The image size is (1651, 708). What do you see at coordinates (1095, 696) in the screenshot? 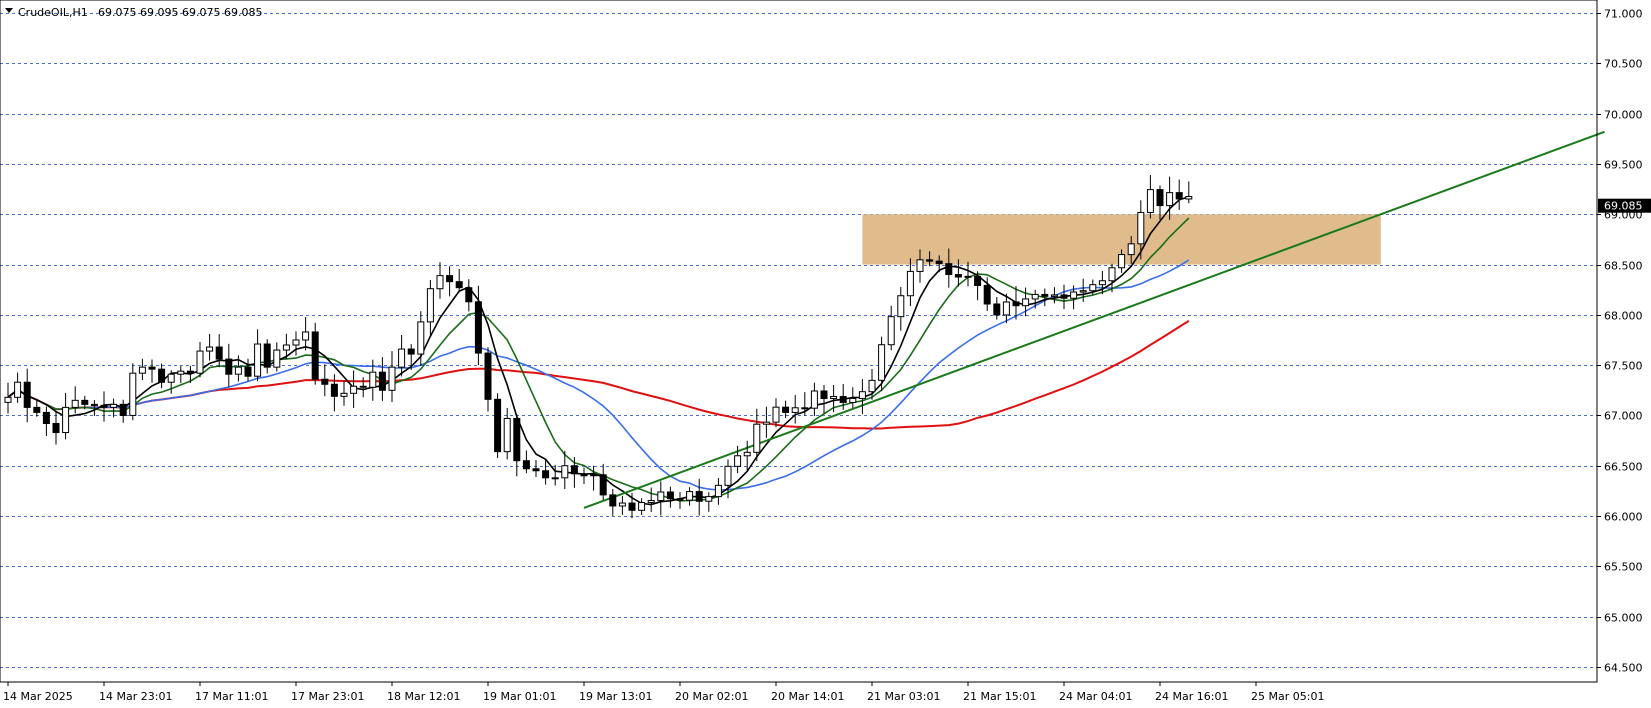
I see `time-tick-label: 24 Mar 04:01` at bounding box center [1095, 696].